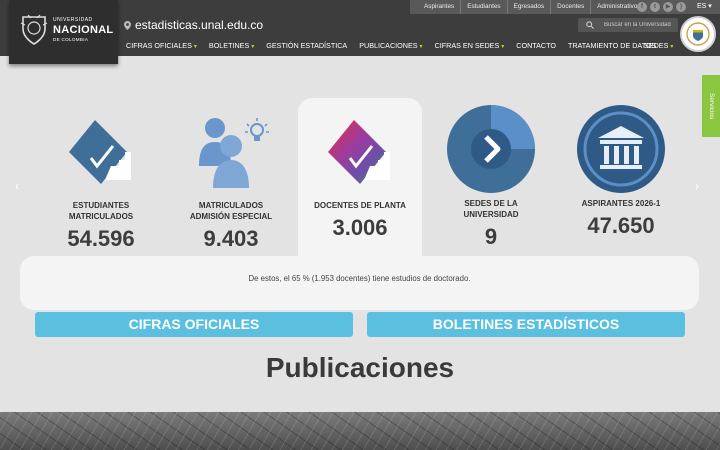  What do you see at coordinates (229, 45) in the screenshot?
I see `nav-label: BOLETINES` at bounding box center [229, 45].